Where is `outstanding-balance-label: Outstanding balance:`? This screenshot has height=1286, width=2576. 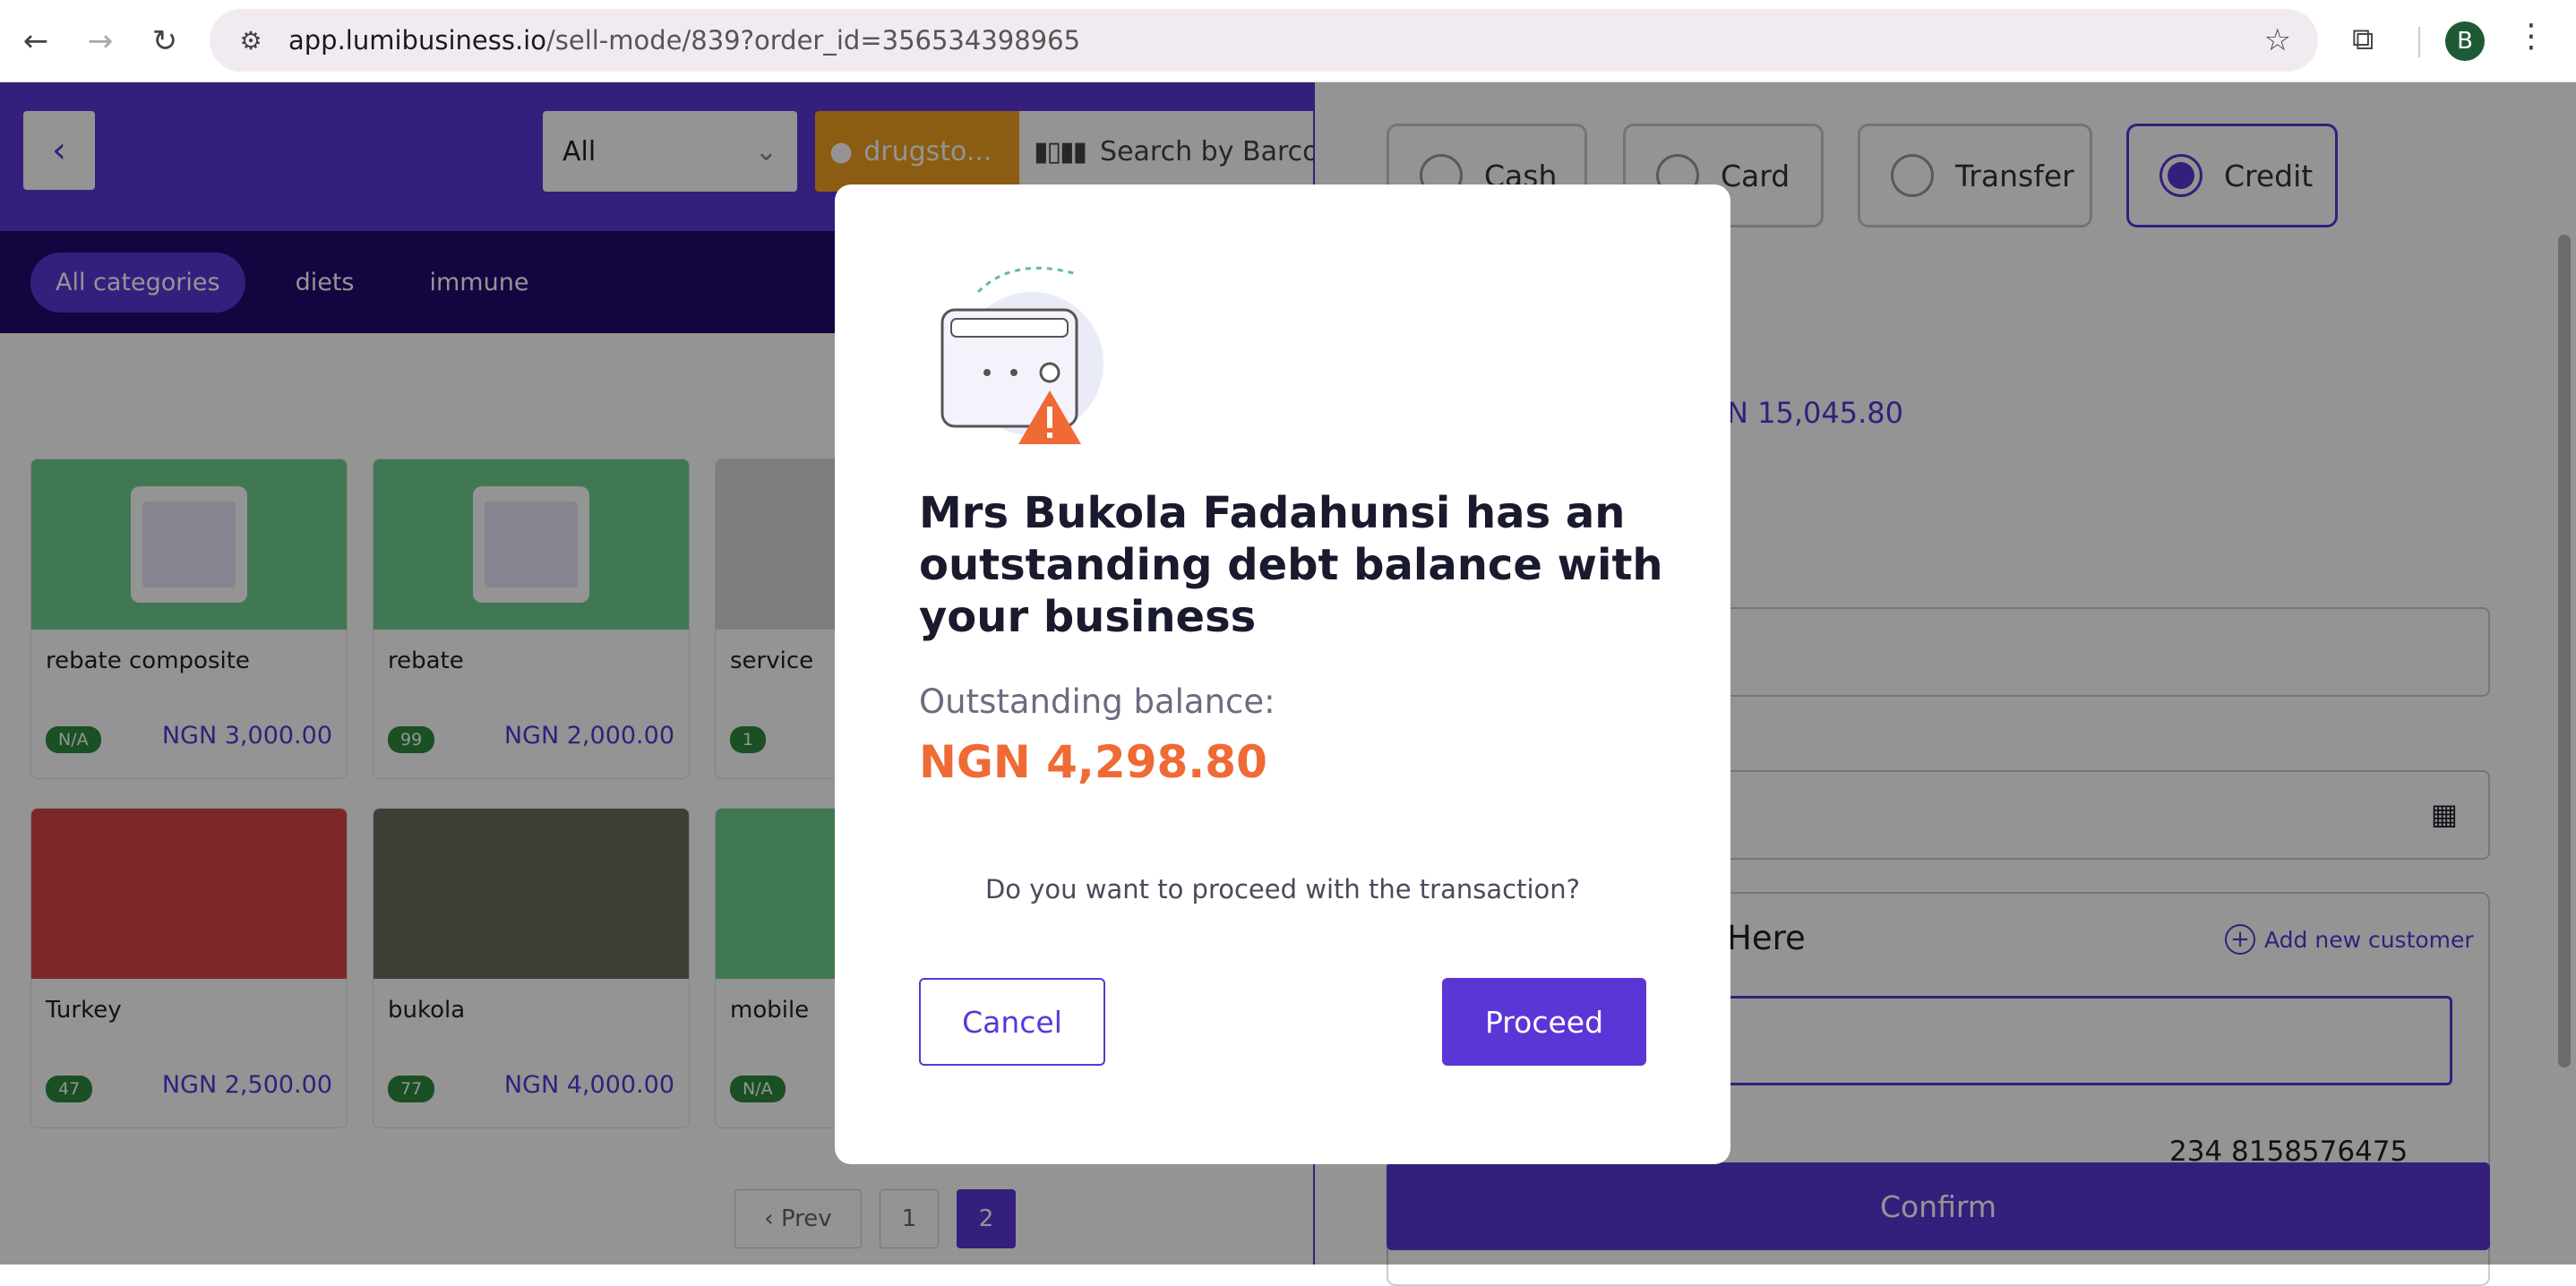
outstanding-balance-label: Outstanding balance: is located at coordinates (1097, 702).